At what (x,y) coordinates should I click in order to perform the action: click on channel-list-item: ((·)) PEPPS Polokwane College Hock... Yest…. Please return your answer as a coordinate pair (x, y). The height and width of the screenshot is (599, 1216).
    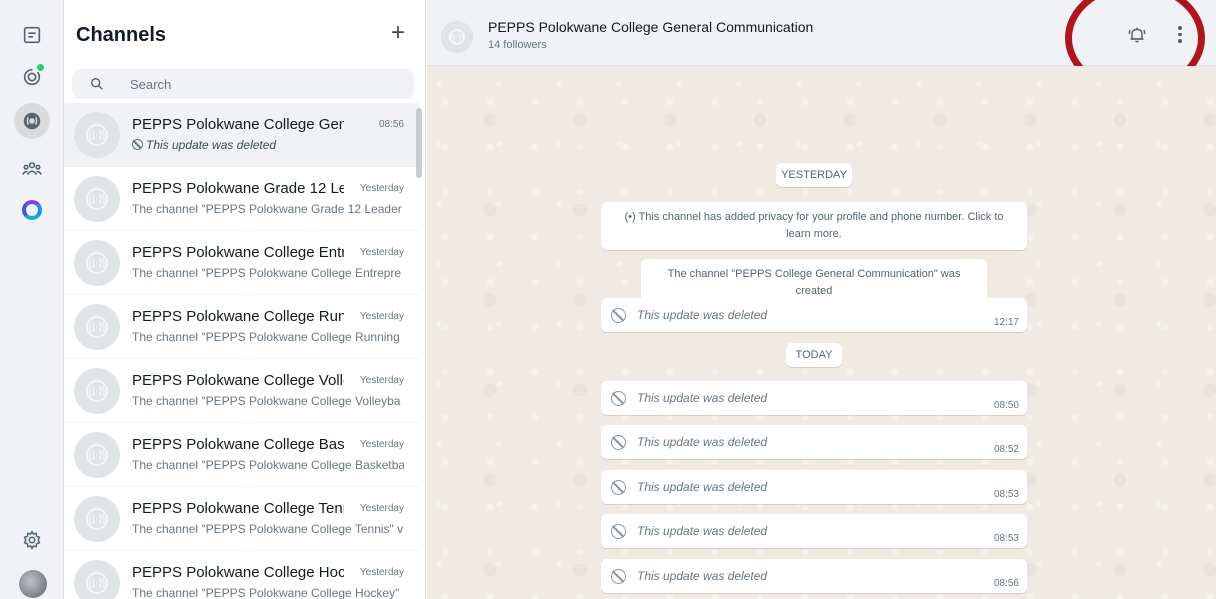
    Looking at the image, I should click on (242, 575).